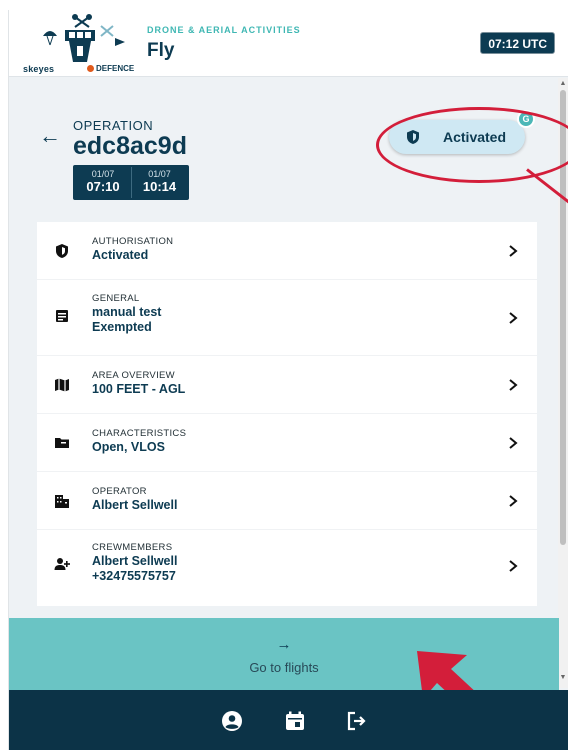  I want to click on row-value: 100 FEET - AGL, so click(139, 389).